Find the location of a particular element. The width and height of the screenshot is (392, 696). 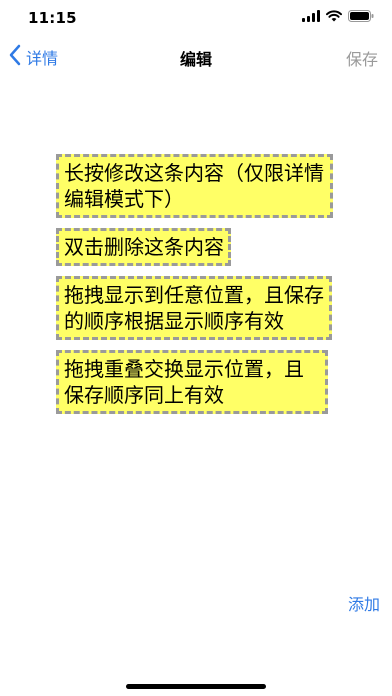

status-icons is located at coordinates (338, 16).